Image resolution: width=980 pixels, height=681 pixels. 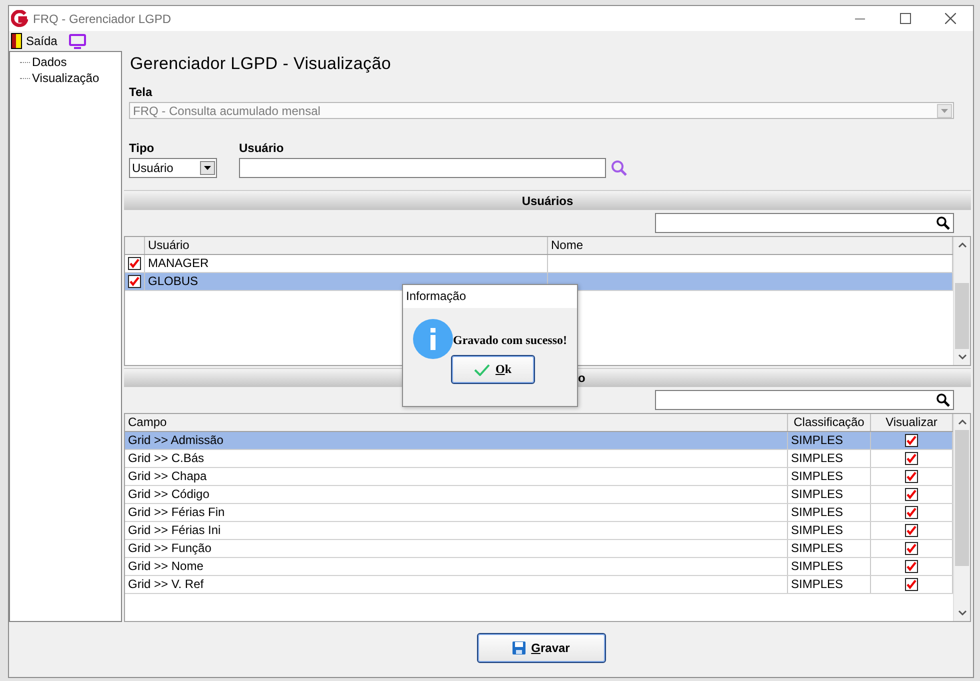 I want to click on tree-item: Dados, so click(x=49, y=62).